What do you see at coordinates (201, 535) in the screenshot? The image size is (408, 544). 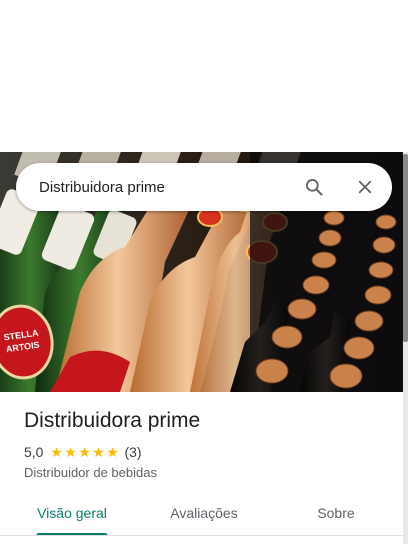 I see `tabs-divider` at bounding box center [201, 535].